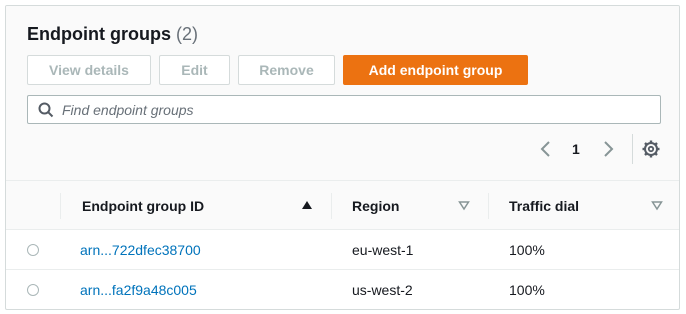 The image size is (686, 314). Describe the element at coordinates (89, 70) in the screenshot. I see `view-details-button: View details` at that location.